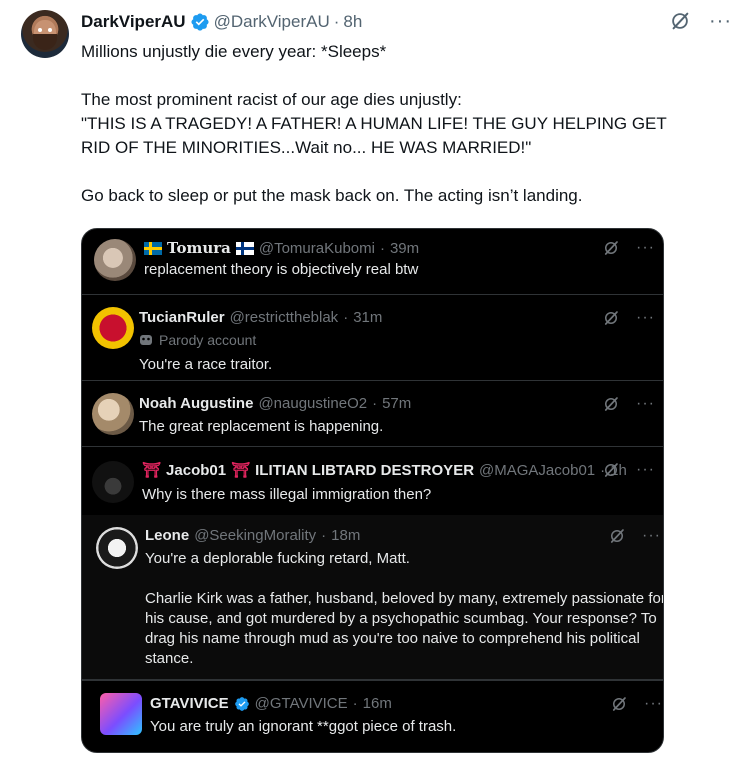  Describe the element at coordinates (45, 34) in the screenshot. I see `author-avatar` at that location.